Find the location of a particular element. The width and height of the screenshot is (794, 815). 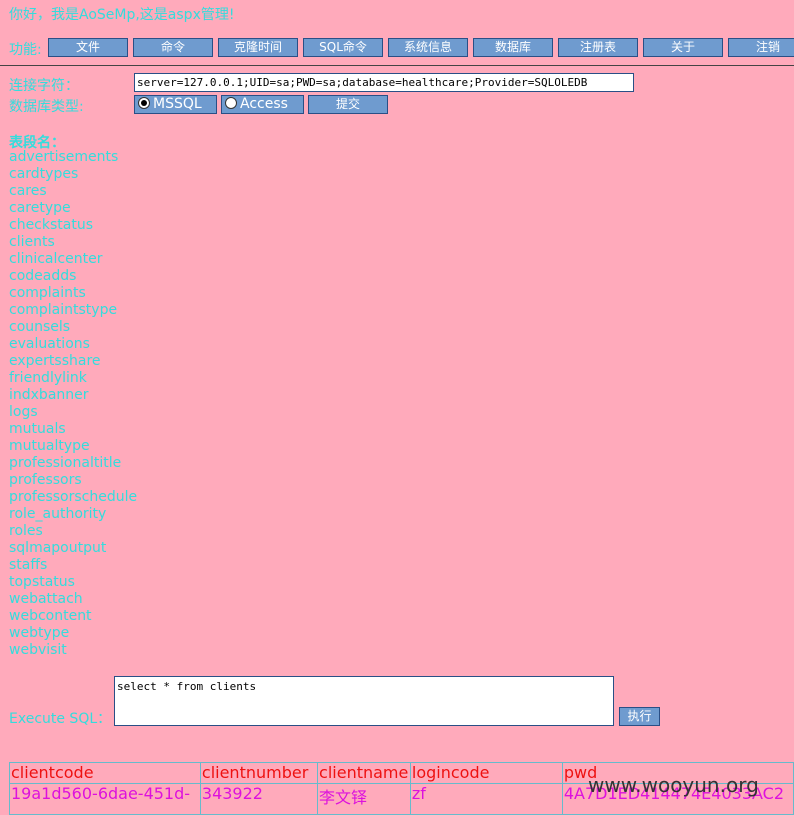

table-link-webtype: webtype is located at coordinates (73, 633).